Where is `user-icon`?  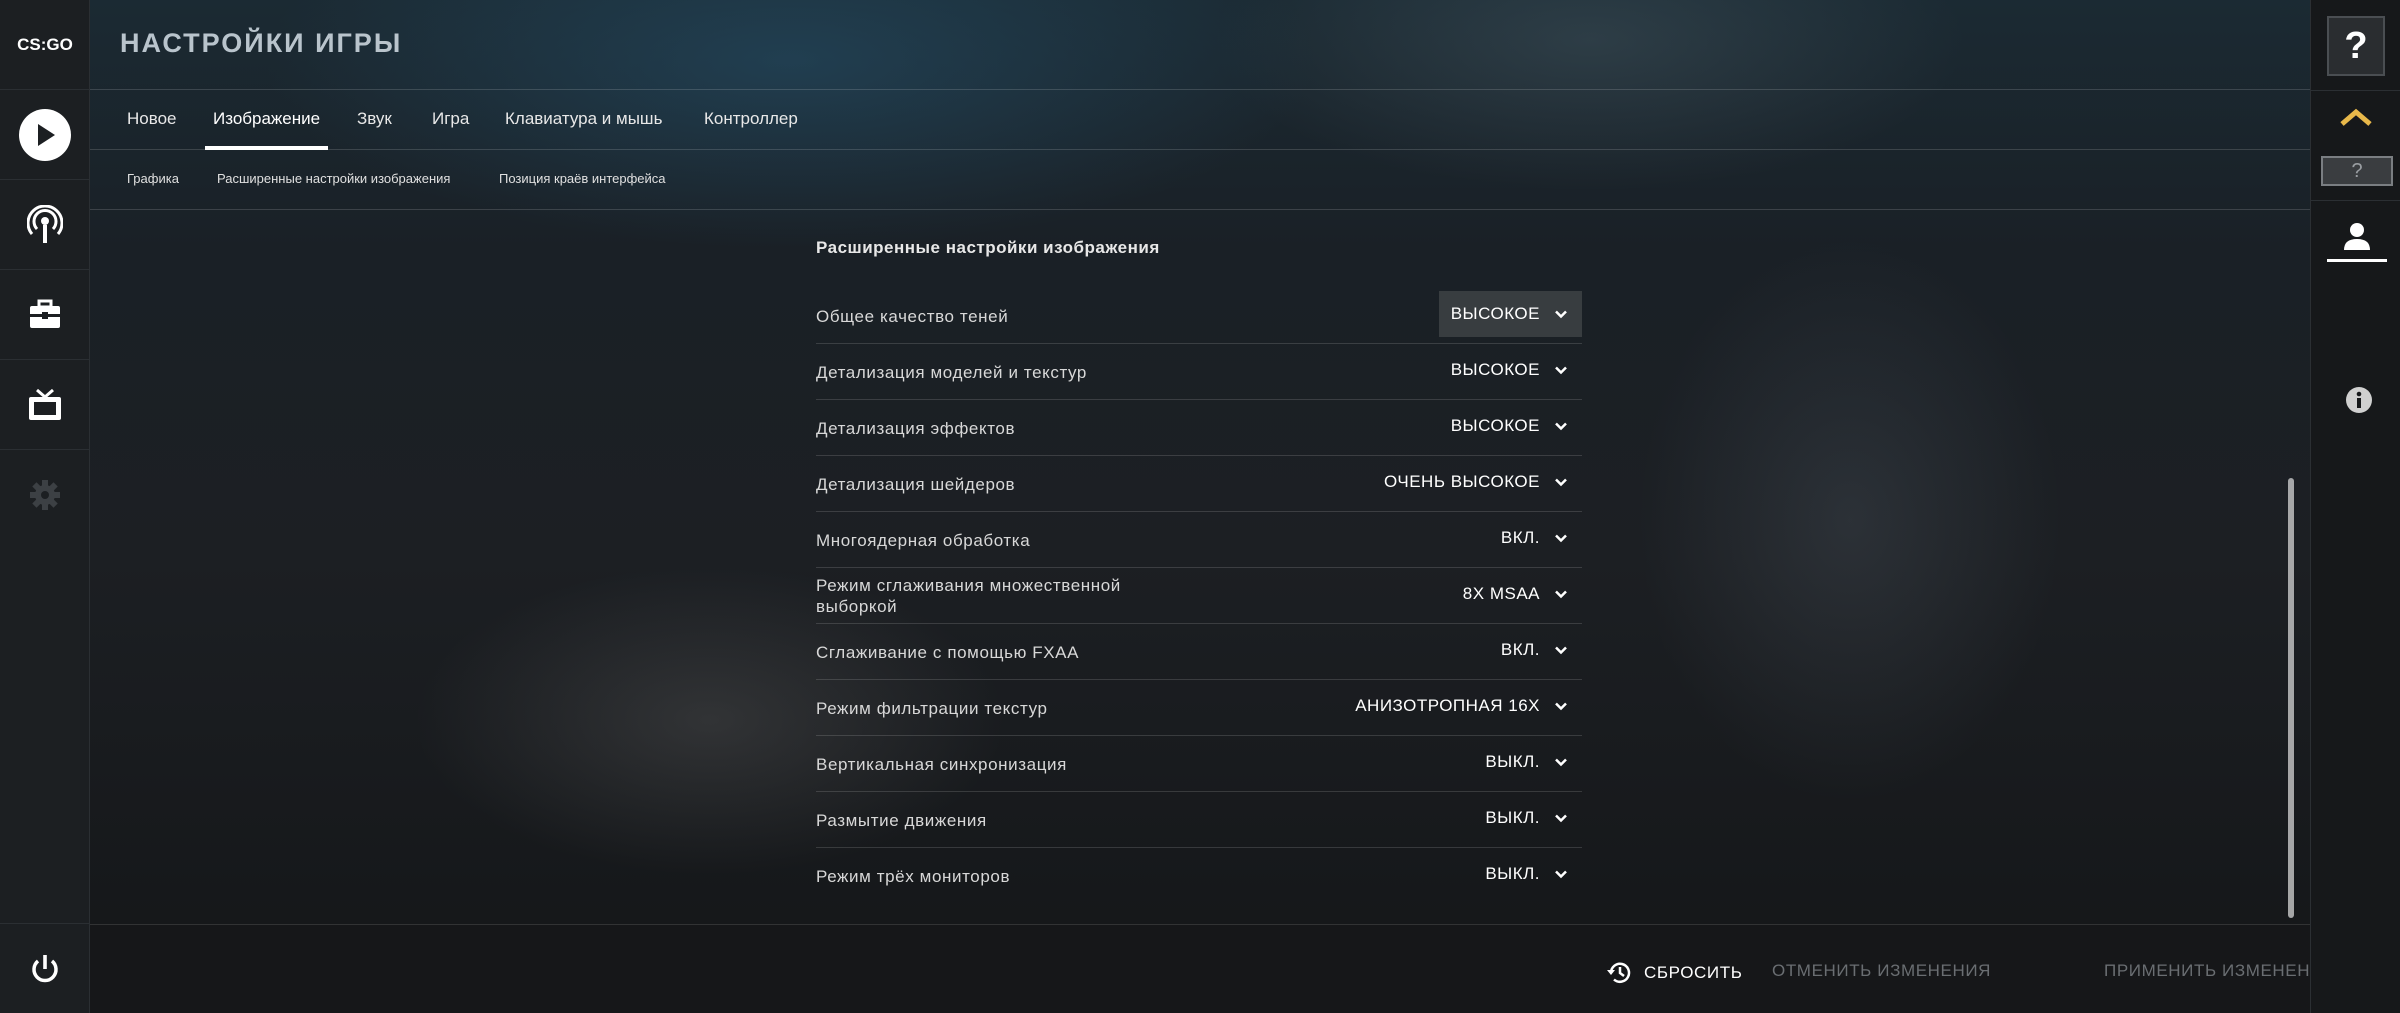 user-icon is located at coordinates (2357, 236).